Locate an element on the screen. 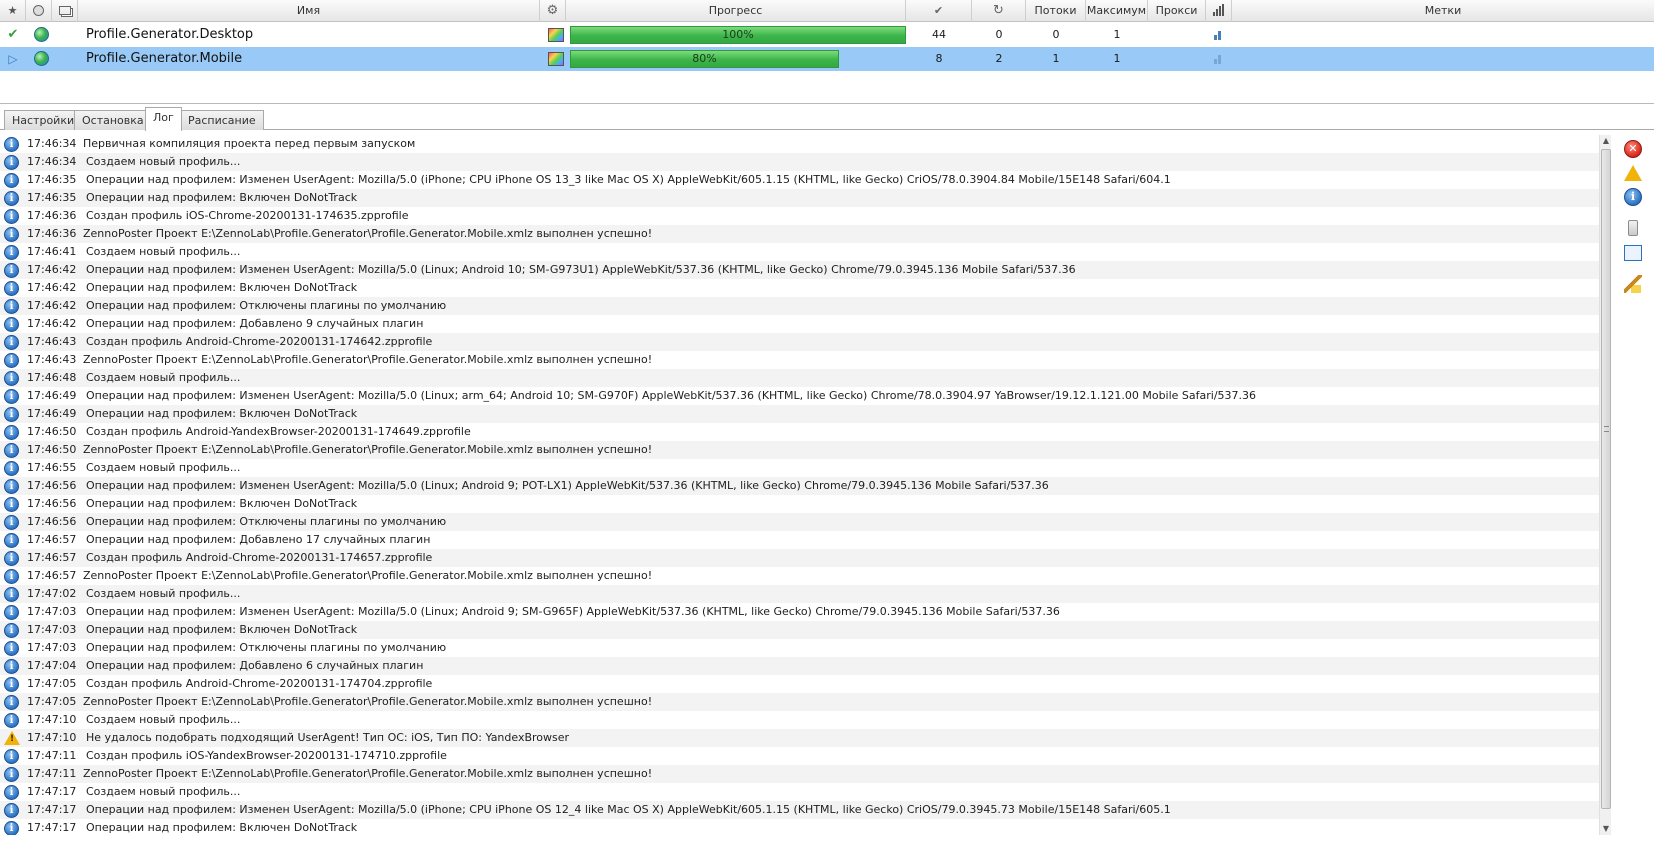 The height and width of the screenshot is (841, 1654). warning-filter-icon is located at coordinates (1633, 173).